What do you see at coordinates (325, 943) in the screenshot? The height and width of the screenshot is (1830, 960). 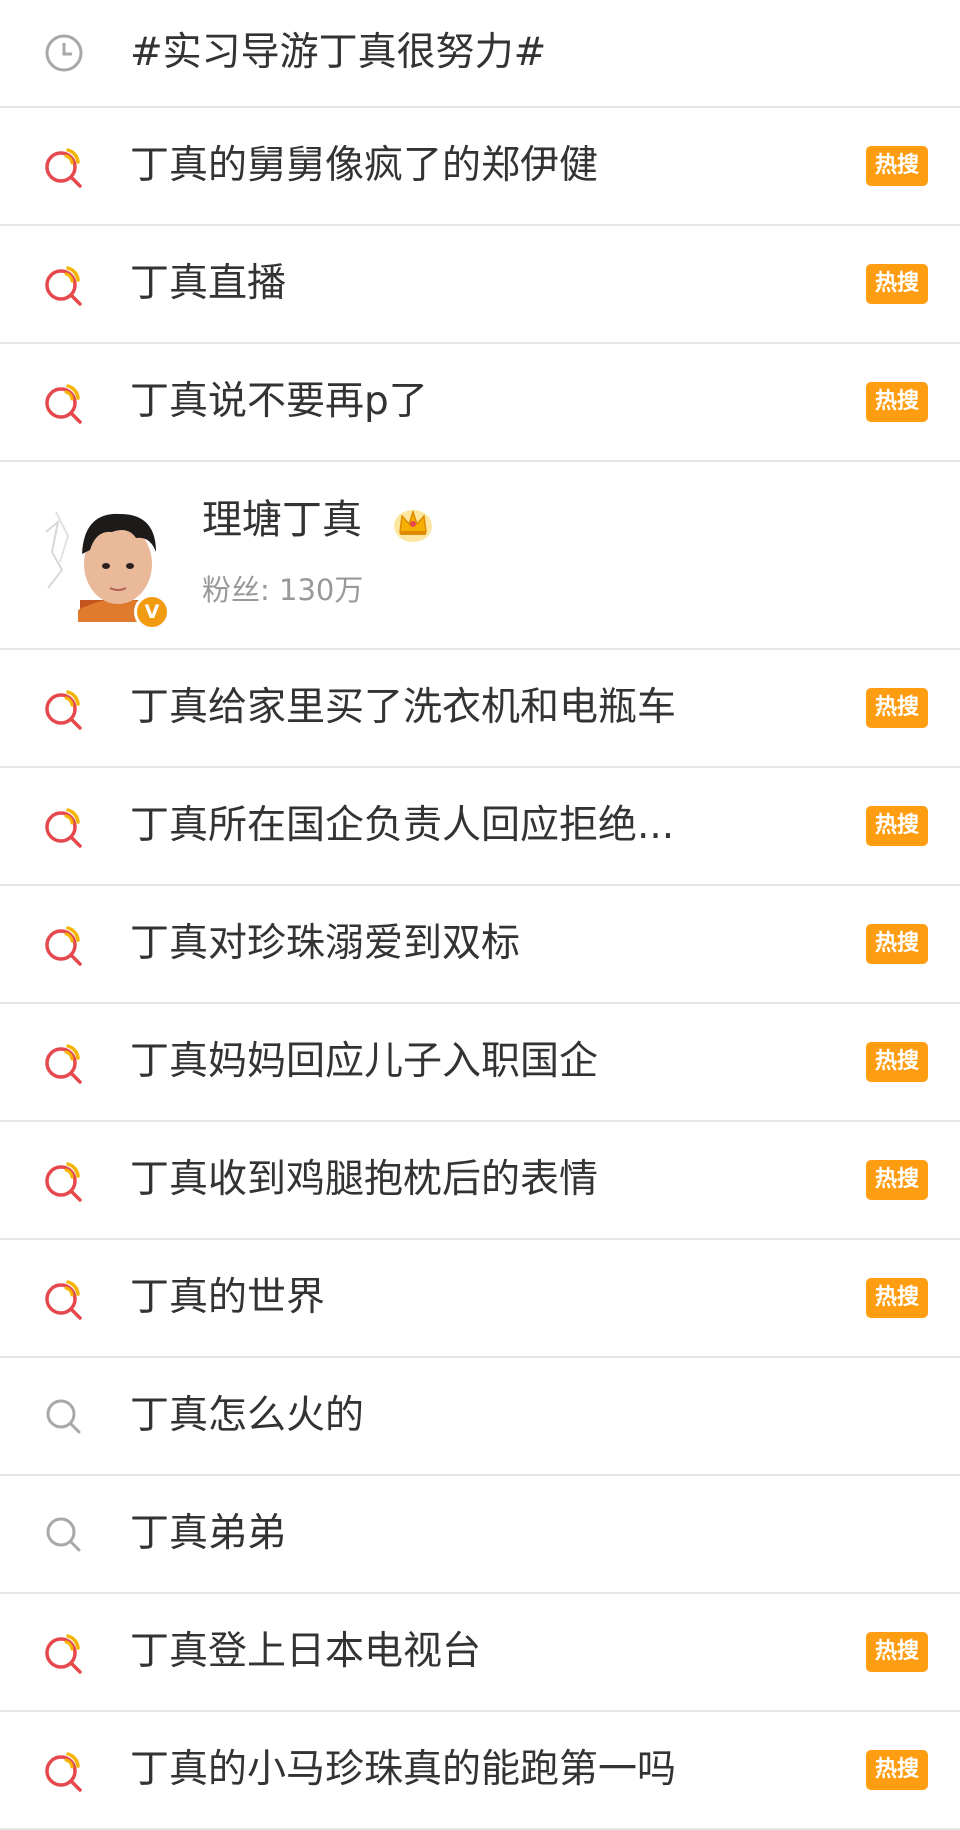 I see `suggestion-text: 丁真对珍珠溺爱到双标` at bounding box center [325, 943].